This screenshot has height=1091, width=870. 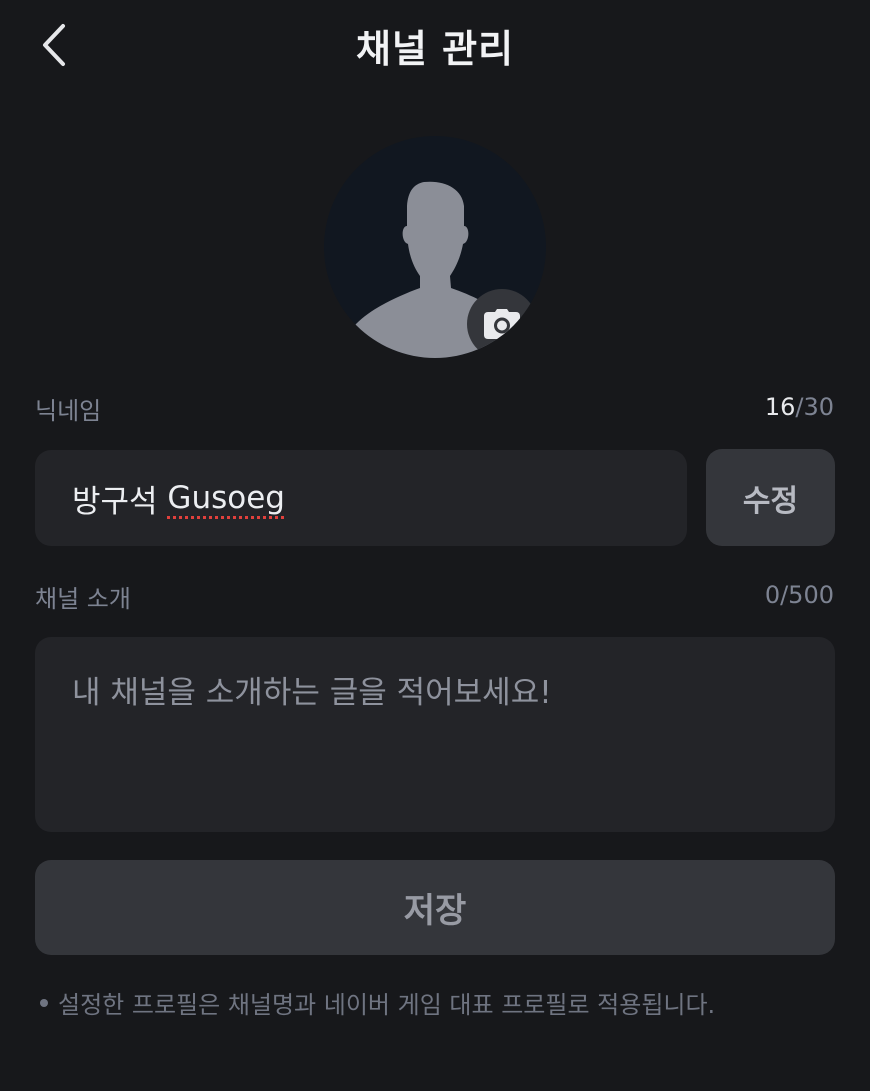 I want to click on profile-note: 설정한 프로필은 채널명과 네이버 게임 대표 프로필로 적용됩니다., so click(x=377, y=1002).